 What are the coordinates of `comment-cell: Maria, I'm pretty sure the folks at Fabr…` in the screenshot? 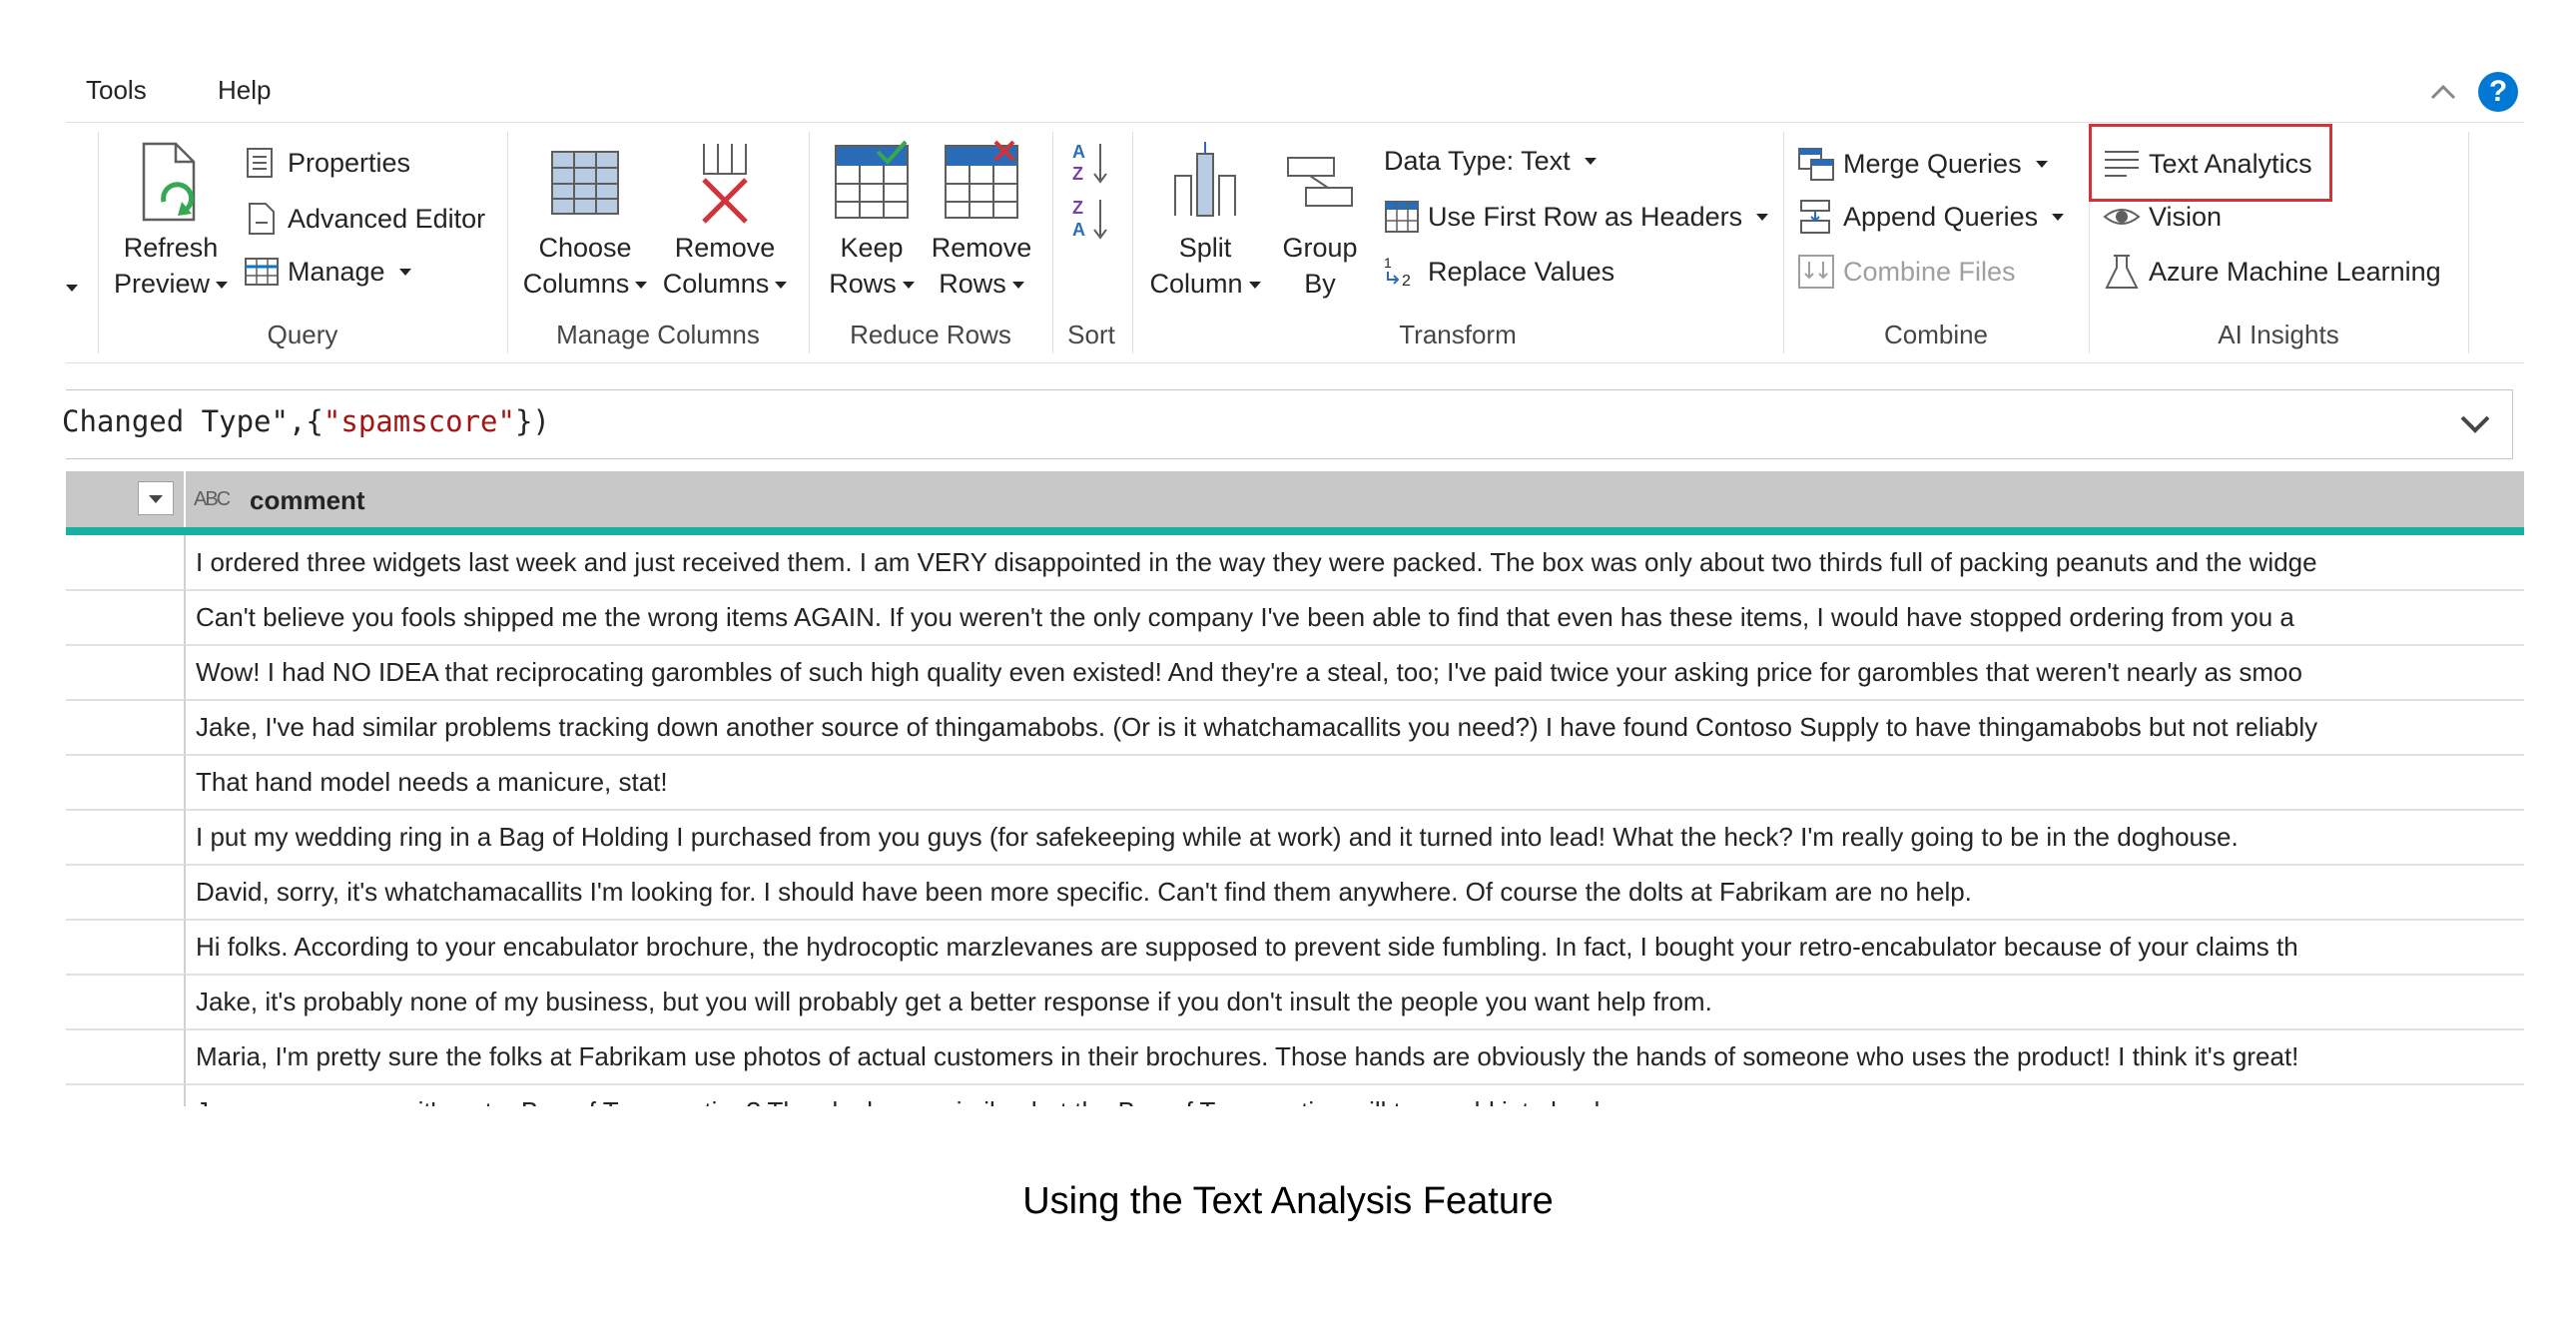 It's located at (1247, 1056).